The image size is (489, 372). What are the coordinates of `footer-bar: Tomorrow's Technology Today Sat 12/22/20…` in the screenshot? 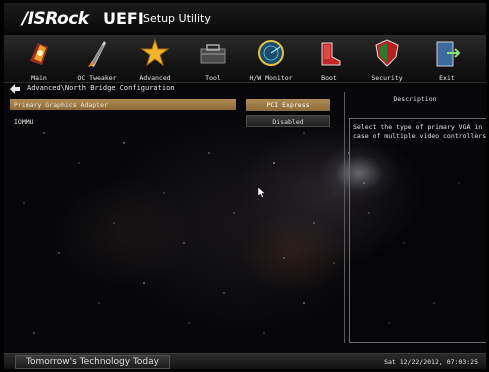 It's located at (245, 361).